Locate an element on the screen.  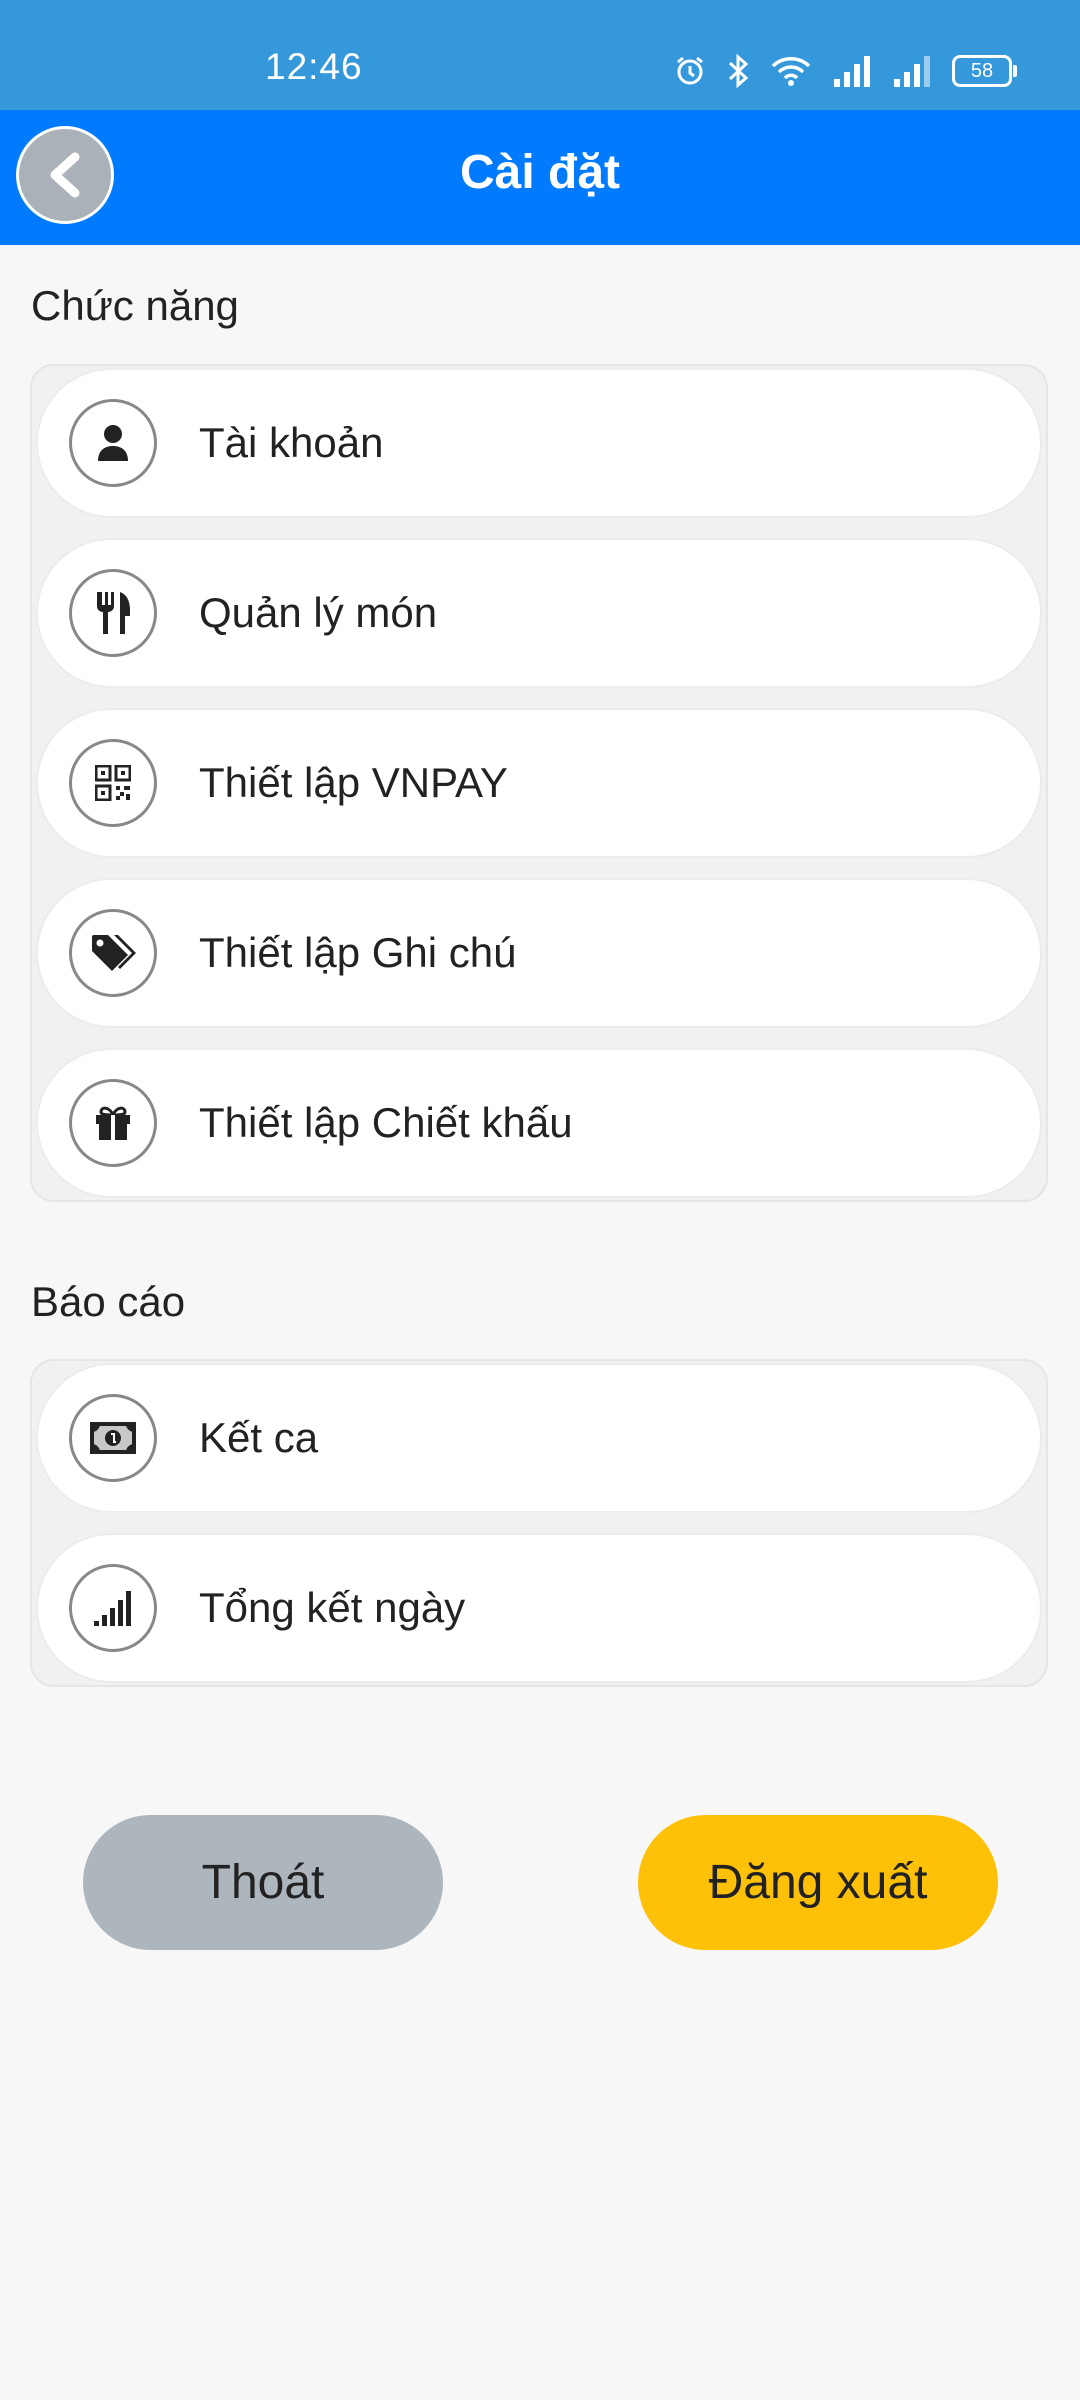
menu-item-menu-management: Quản lý món is located at coordinates (539, 613).